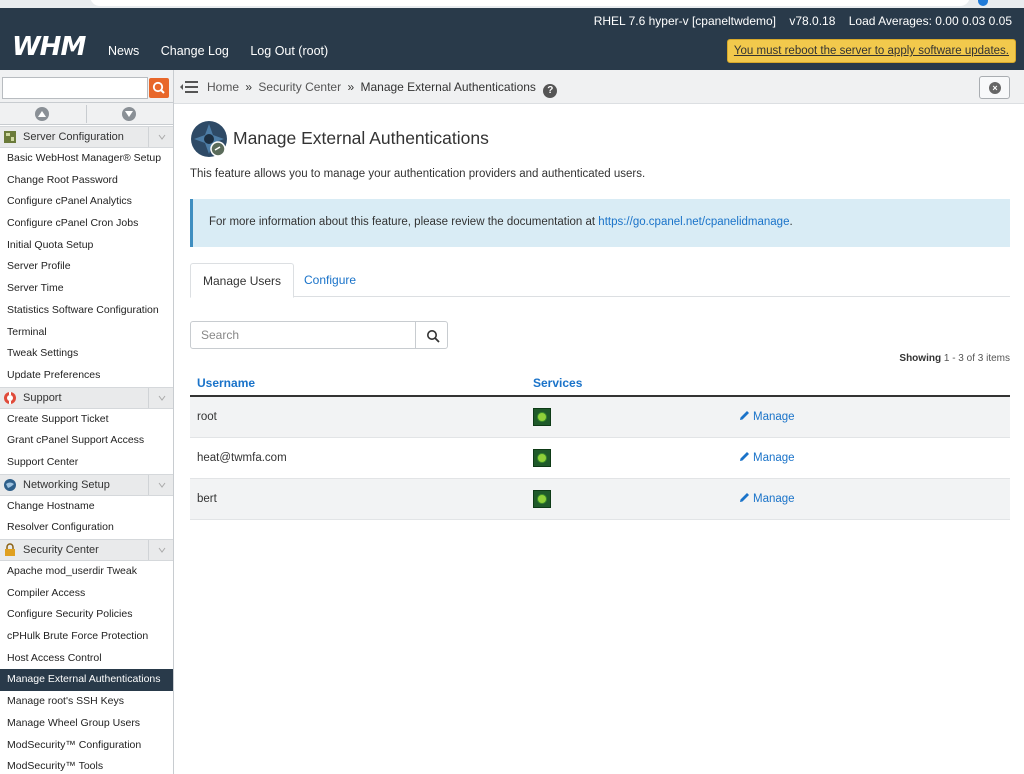 This screenshot has width=1024, height=774. What do you see at coordinates (86, 463) in the screenshot?
I see `sidebar-item-support-center: Support Center` at bounding box center [86, 463].